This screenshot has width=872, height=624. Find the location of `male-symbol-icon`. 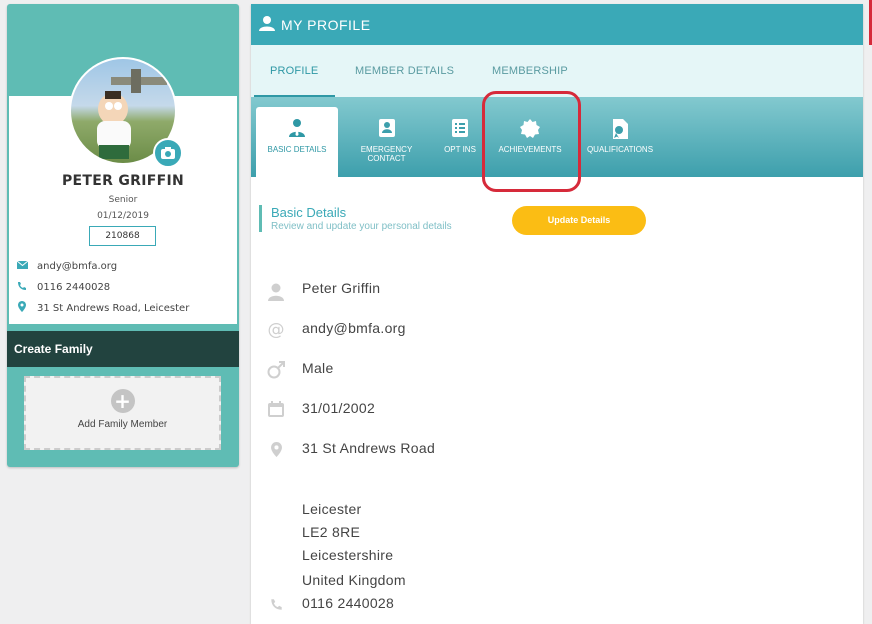

male-symbol-icon is located at coordinates (276, 372).